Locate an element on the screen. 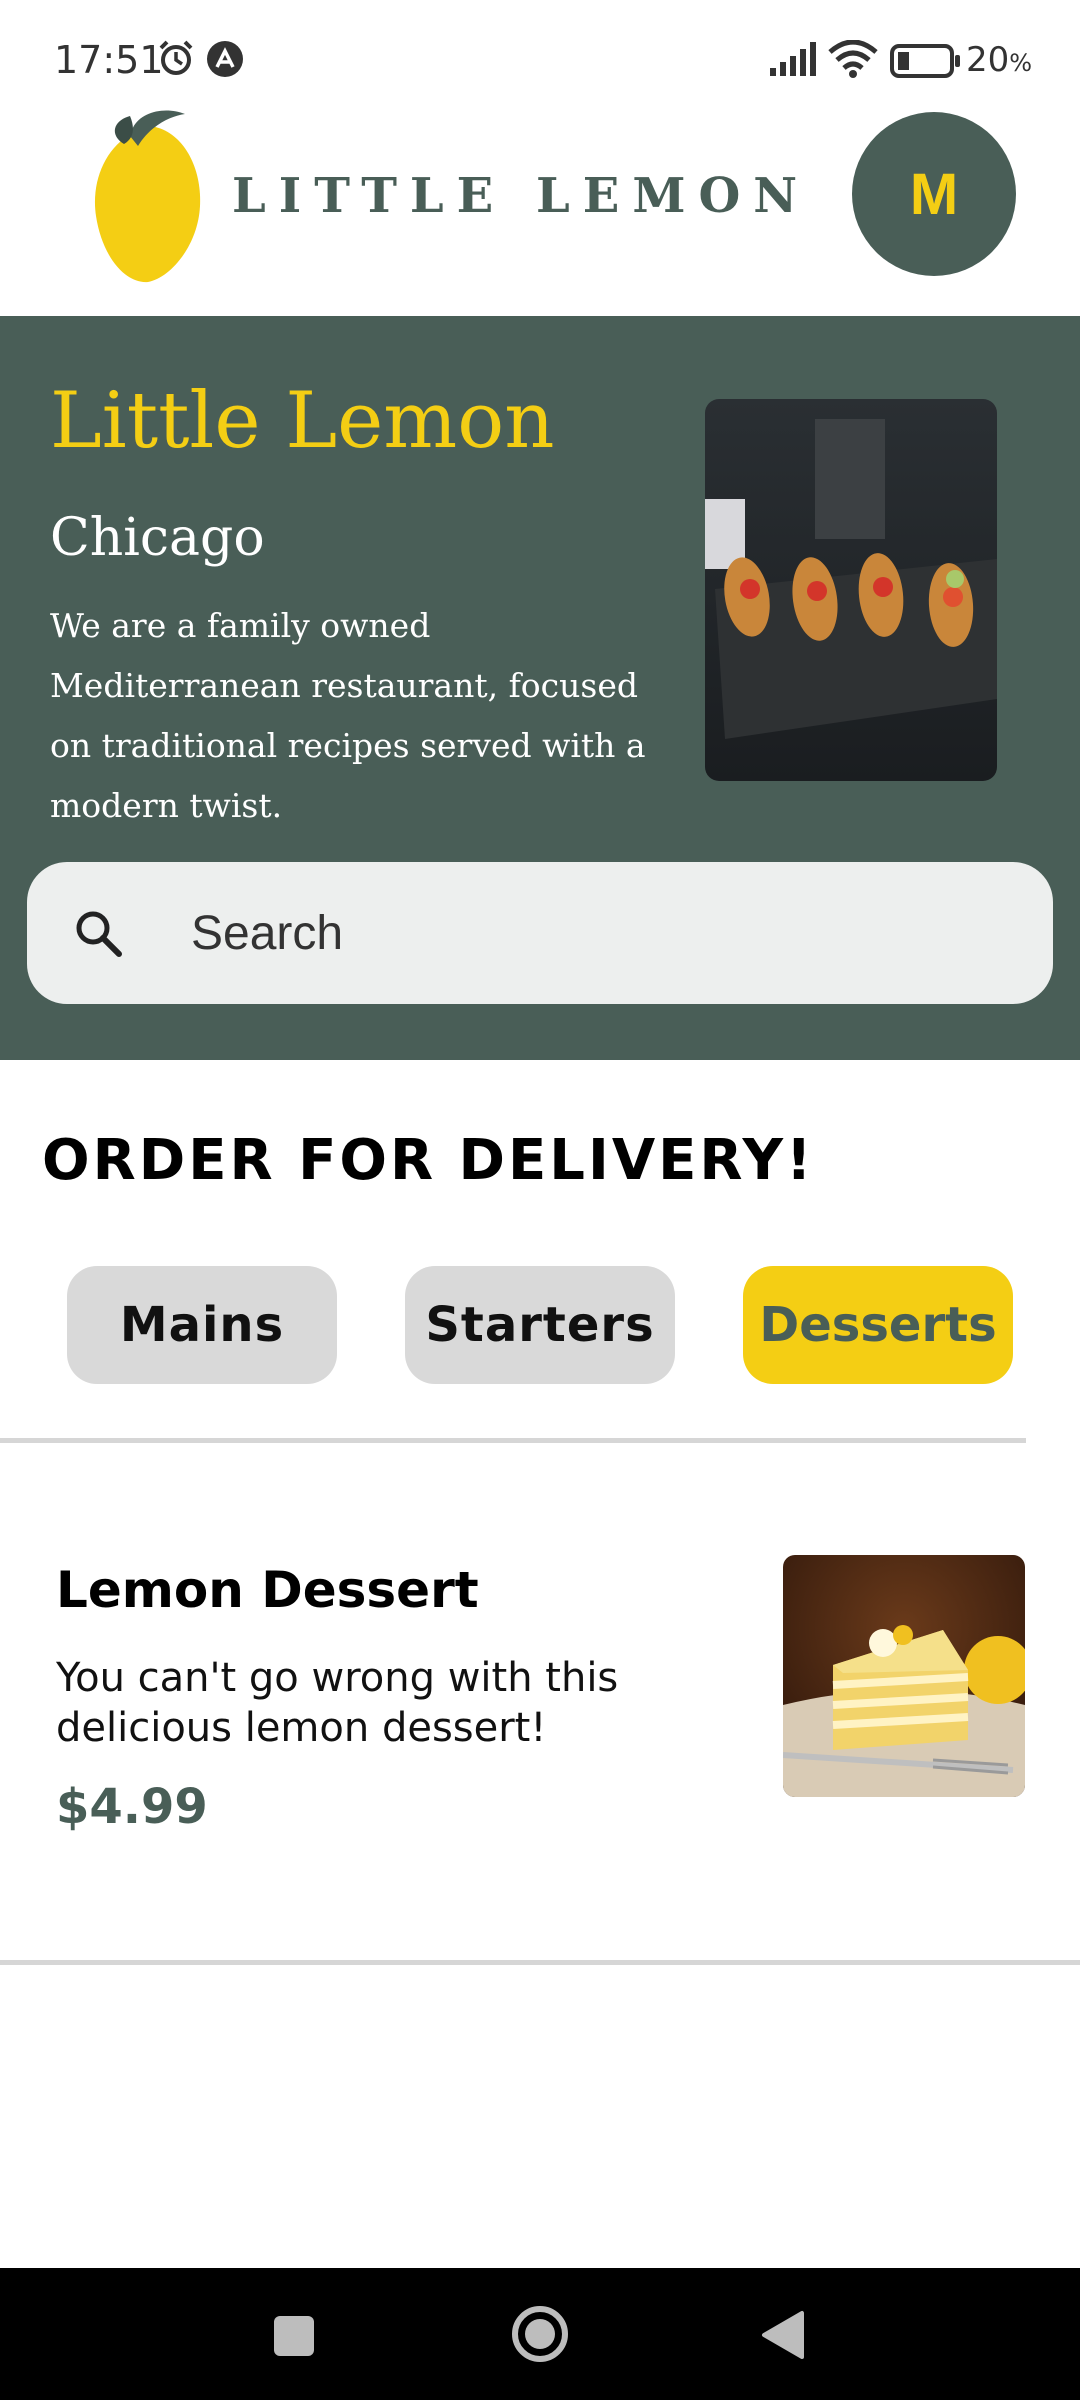 This screenshot has height=2400, width=1080. app-header: LITTLE LEMON M is located at coordinates (540, 208).